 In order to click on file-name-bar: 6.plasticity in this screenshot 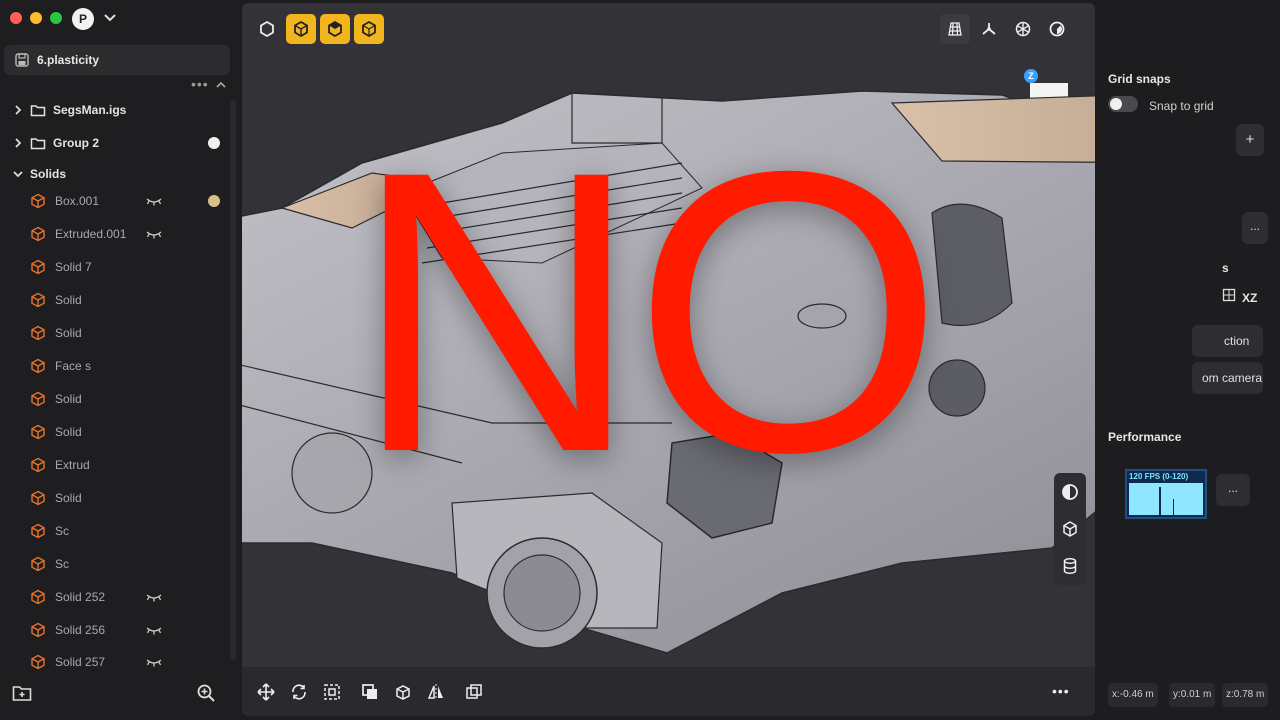, I will do `click(117, 60)`.